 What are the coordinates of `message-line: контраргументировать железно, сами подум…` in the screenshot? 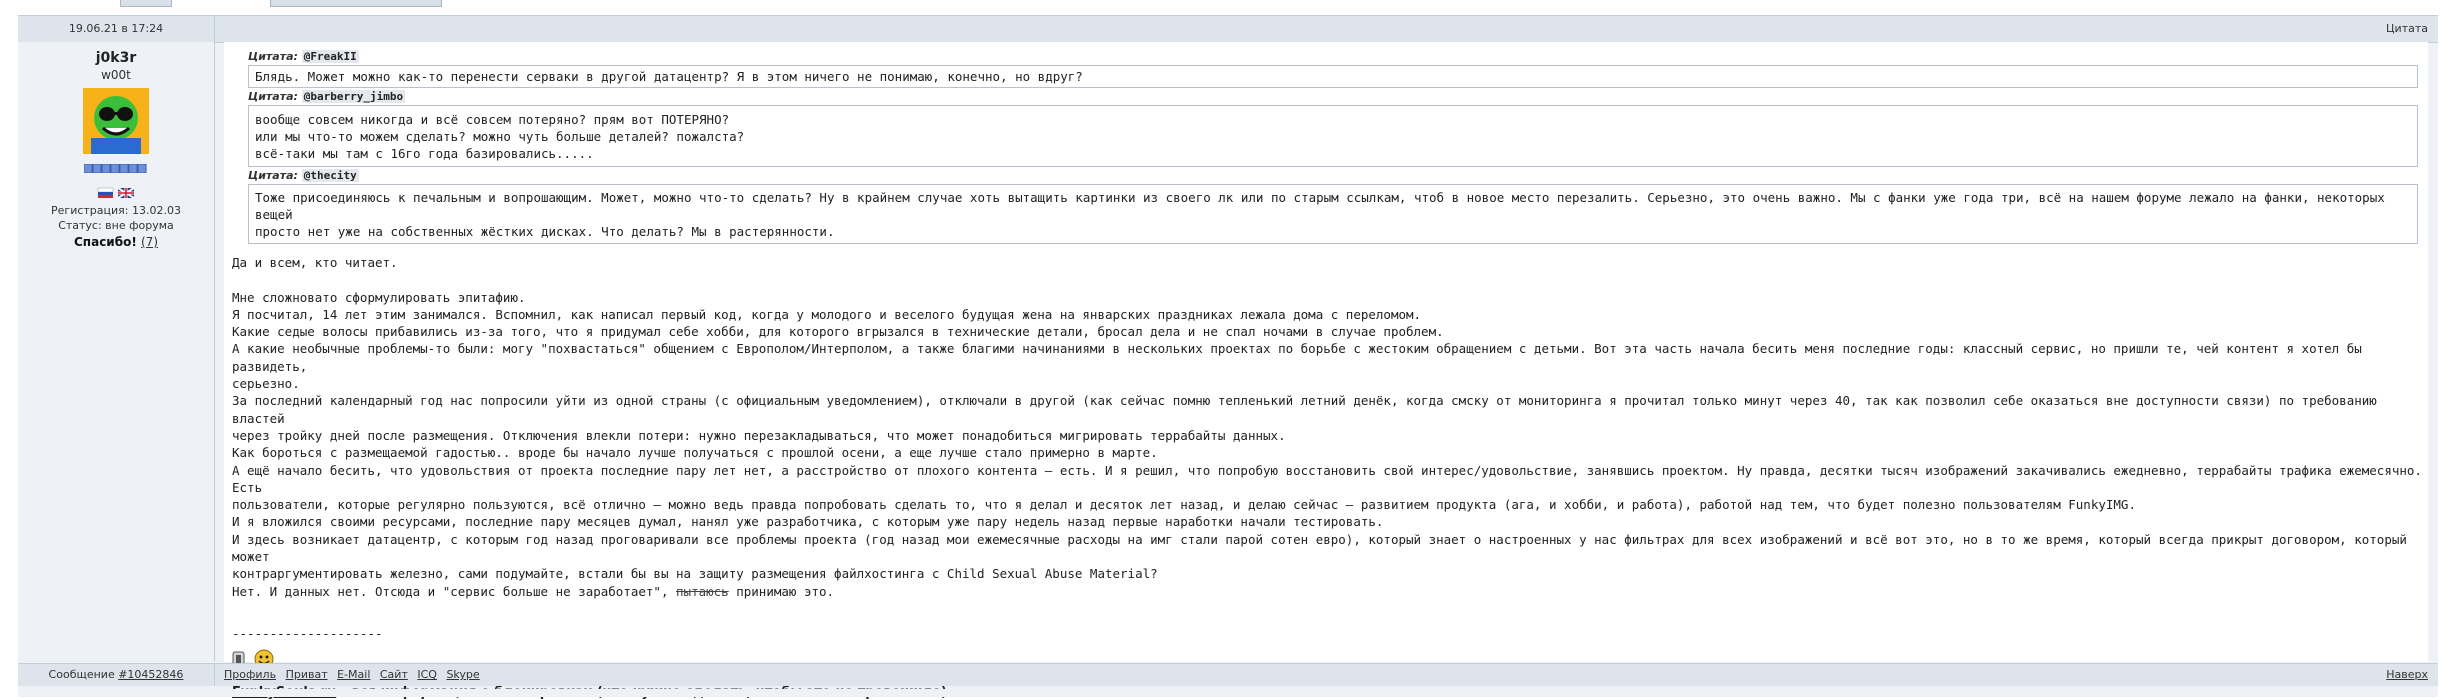 It's located at (695, 574).